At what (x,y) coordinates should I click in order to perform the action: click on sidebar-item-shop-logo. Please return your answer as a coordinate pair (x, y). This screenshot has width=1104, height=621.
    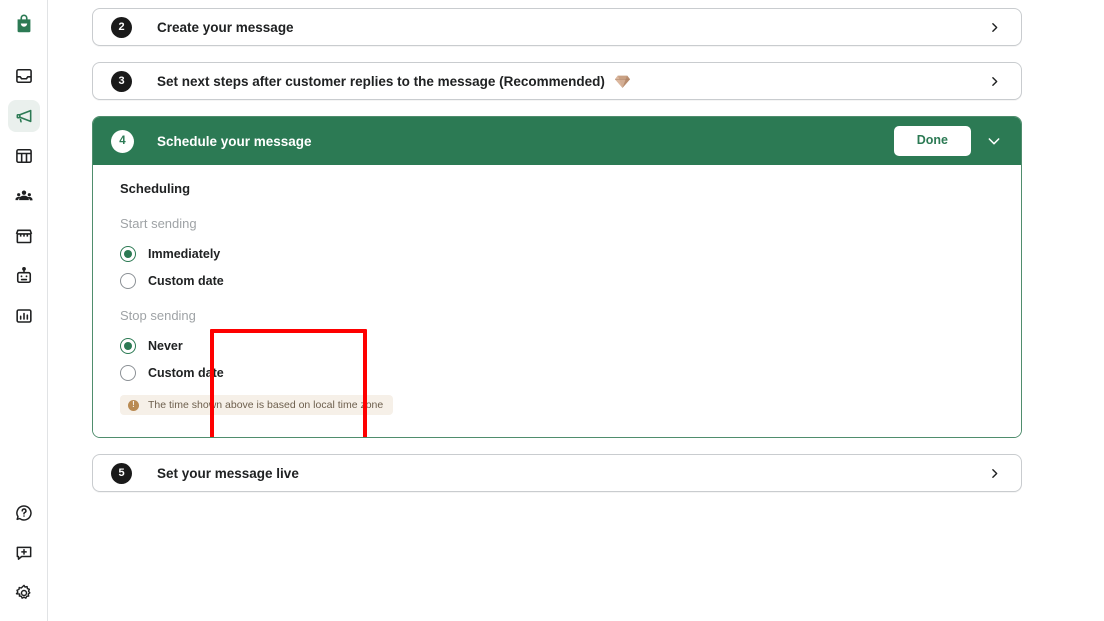
    Looking at the image, I should click on (24, 24).